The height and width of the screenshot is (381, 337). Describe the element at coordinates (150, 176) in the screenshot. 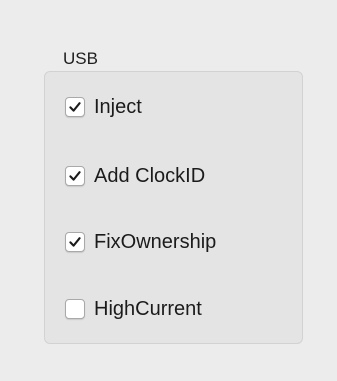

I see `add-clockid-label: Add ClockID` at that location.